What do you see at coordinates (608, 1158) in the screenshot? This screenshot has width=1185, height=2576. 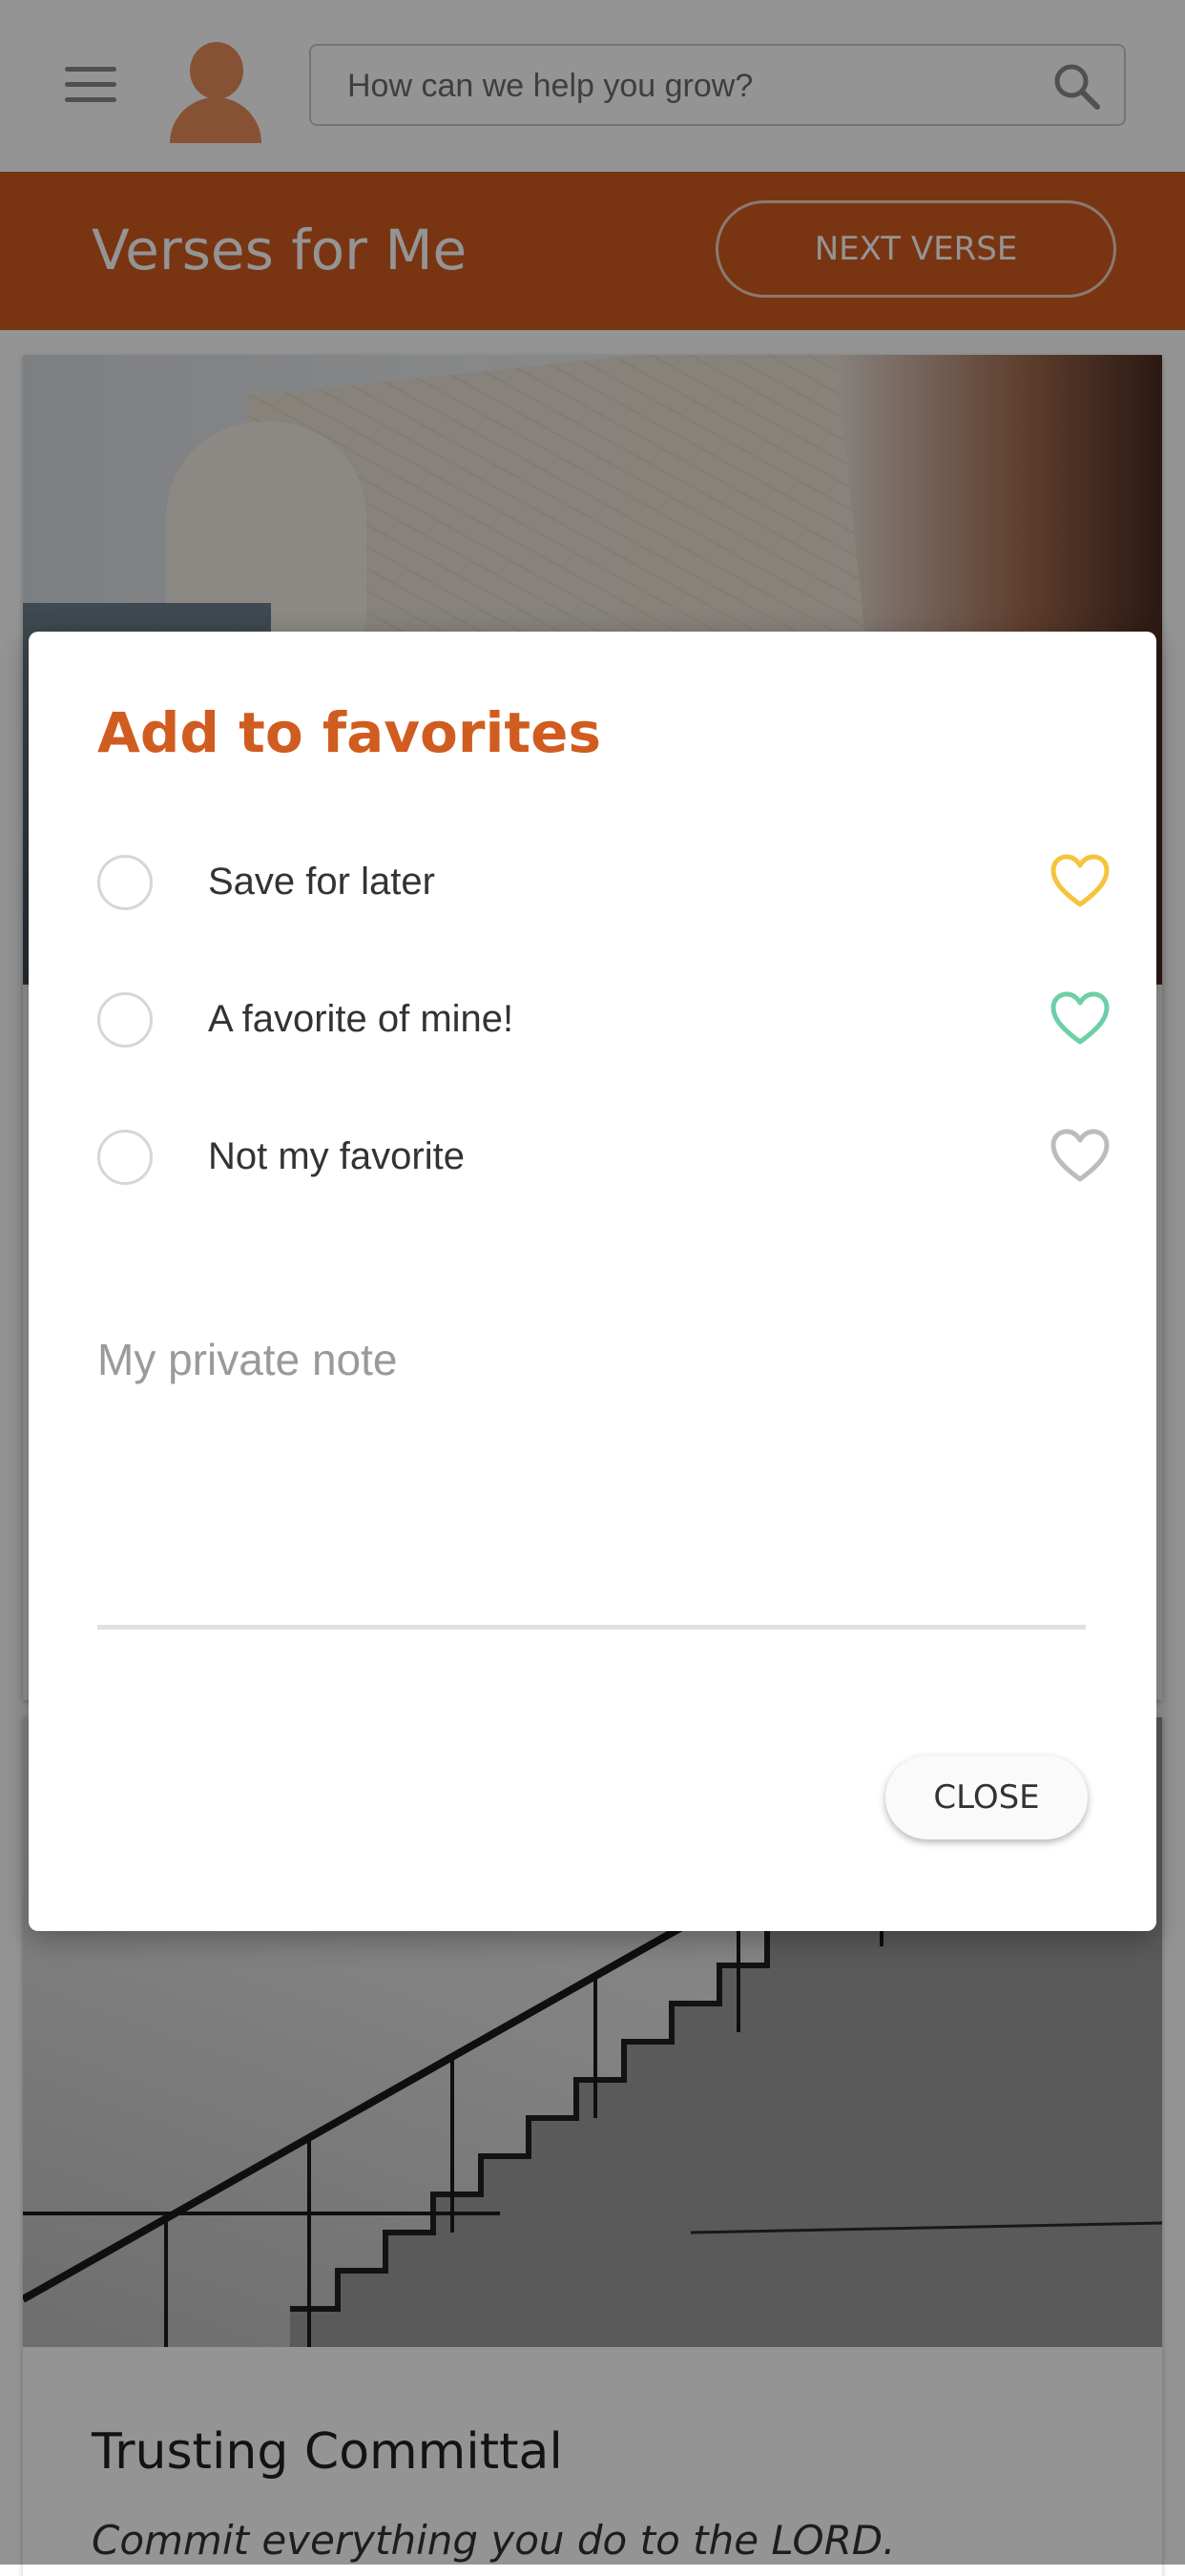 I see `option-not-my-favorite: Not my favorite` at bounding box center [608, 1158].